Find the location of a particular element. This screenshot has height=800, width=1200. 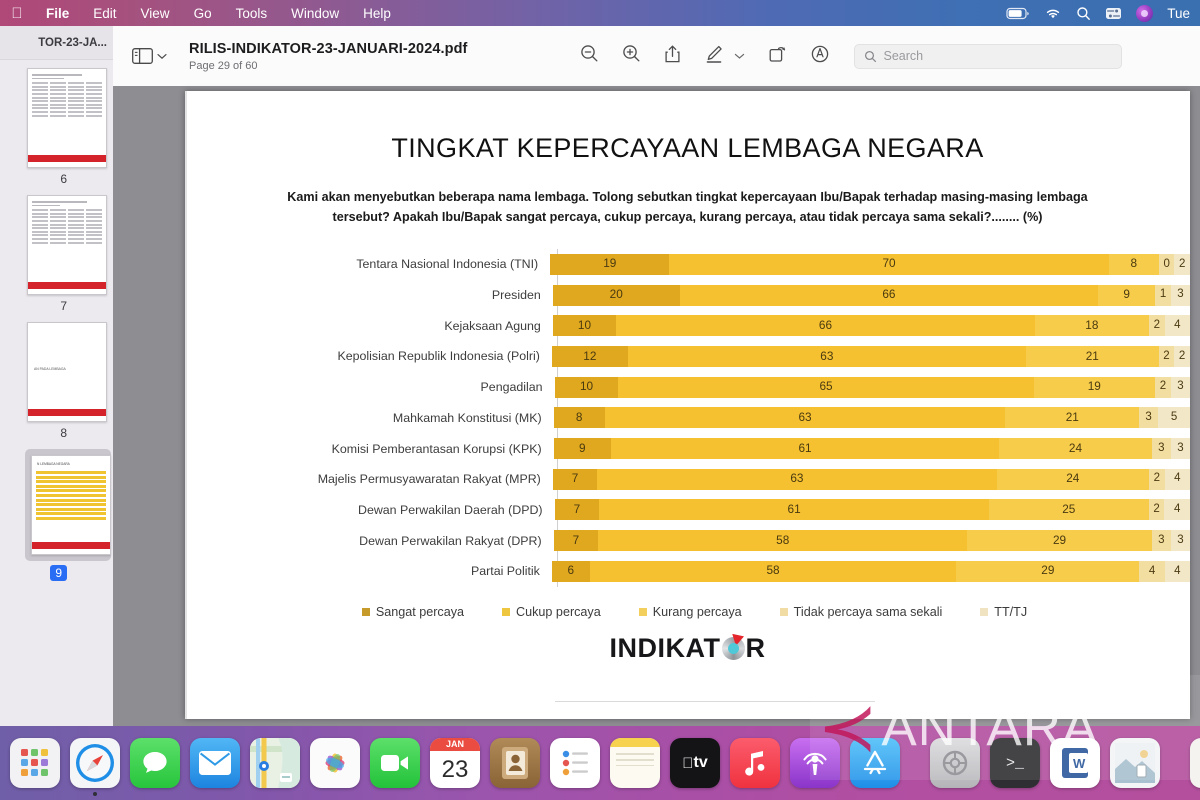

chart-value-label: 3 is located at coordinates (1180, 386).